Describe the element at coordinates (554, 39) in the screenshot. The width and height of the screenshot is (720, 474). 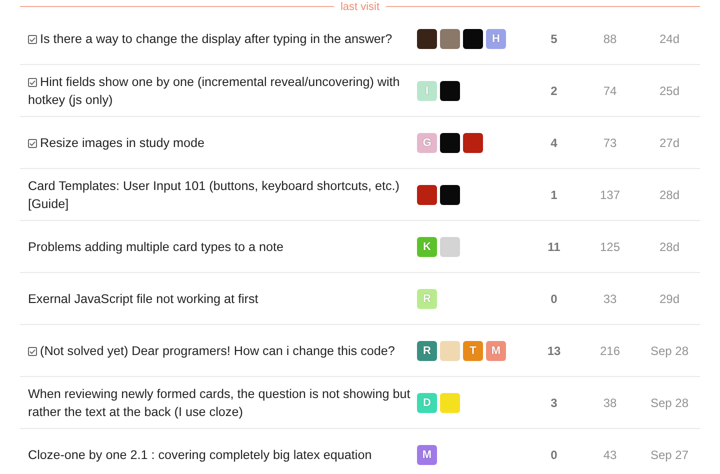
I see `reply-count: 5` at that location.